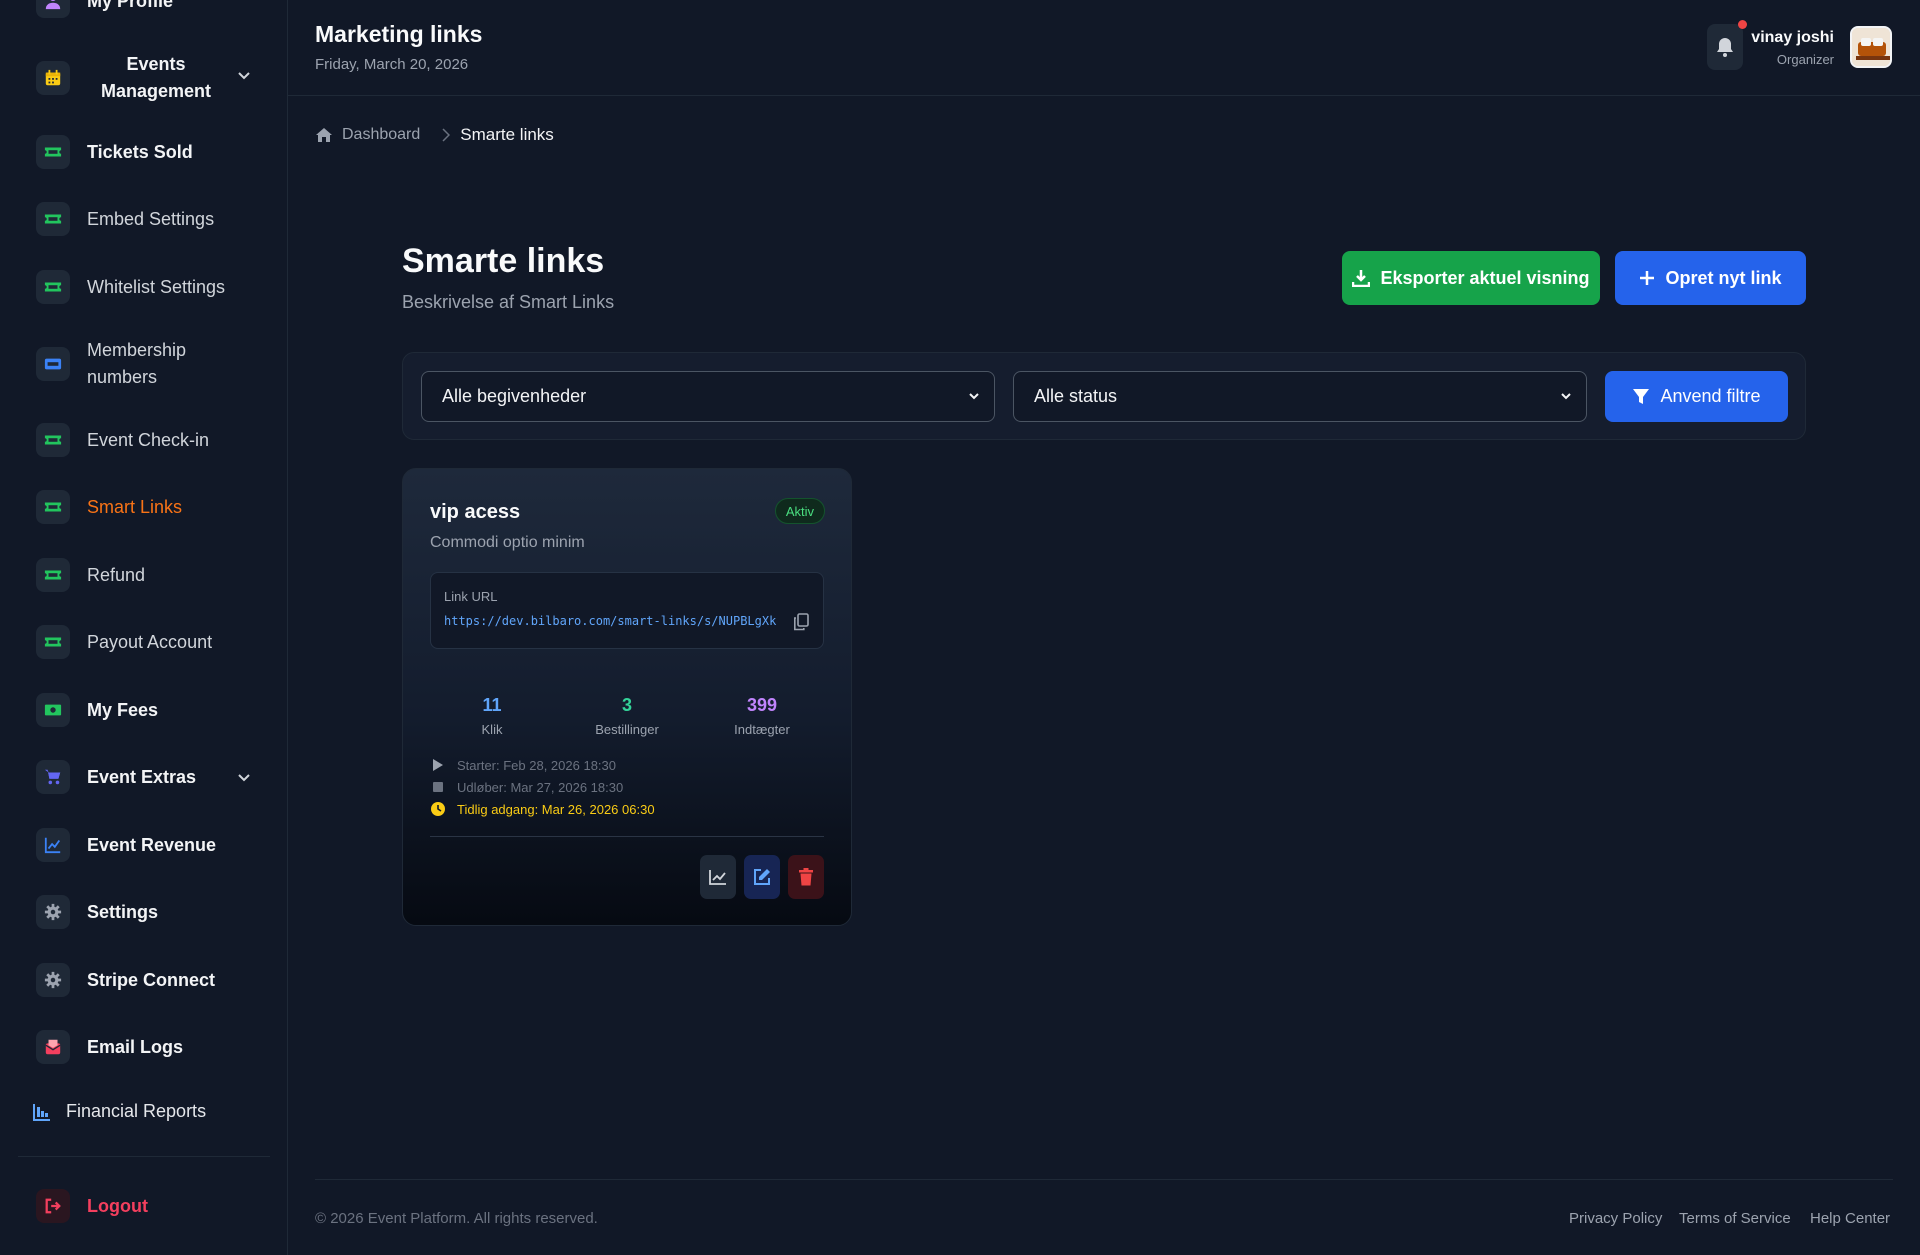  I want to click on sidebar-item-stripe-connect: Stripe Connect, so click(125, 980).